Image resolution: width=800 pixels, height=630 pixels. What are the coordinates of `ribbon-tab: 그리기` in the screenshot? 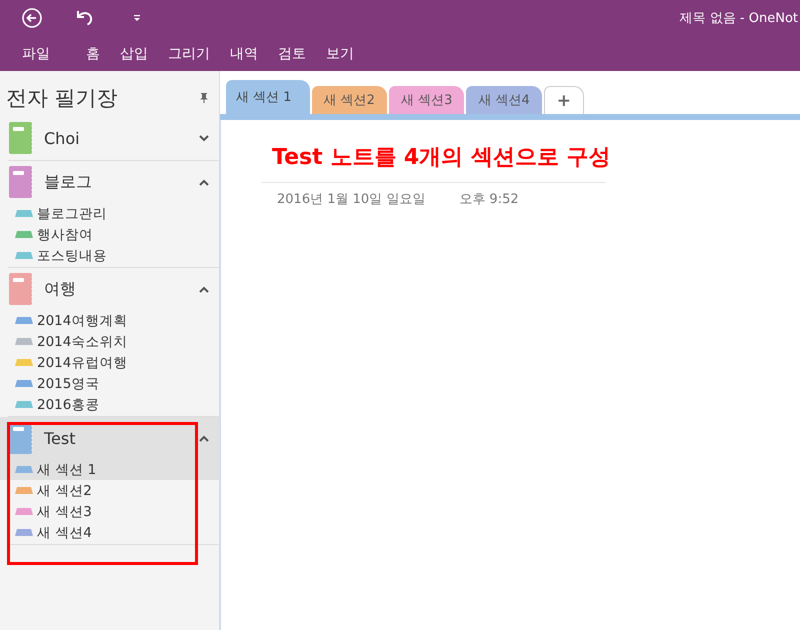 It's located at (189, 53).